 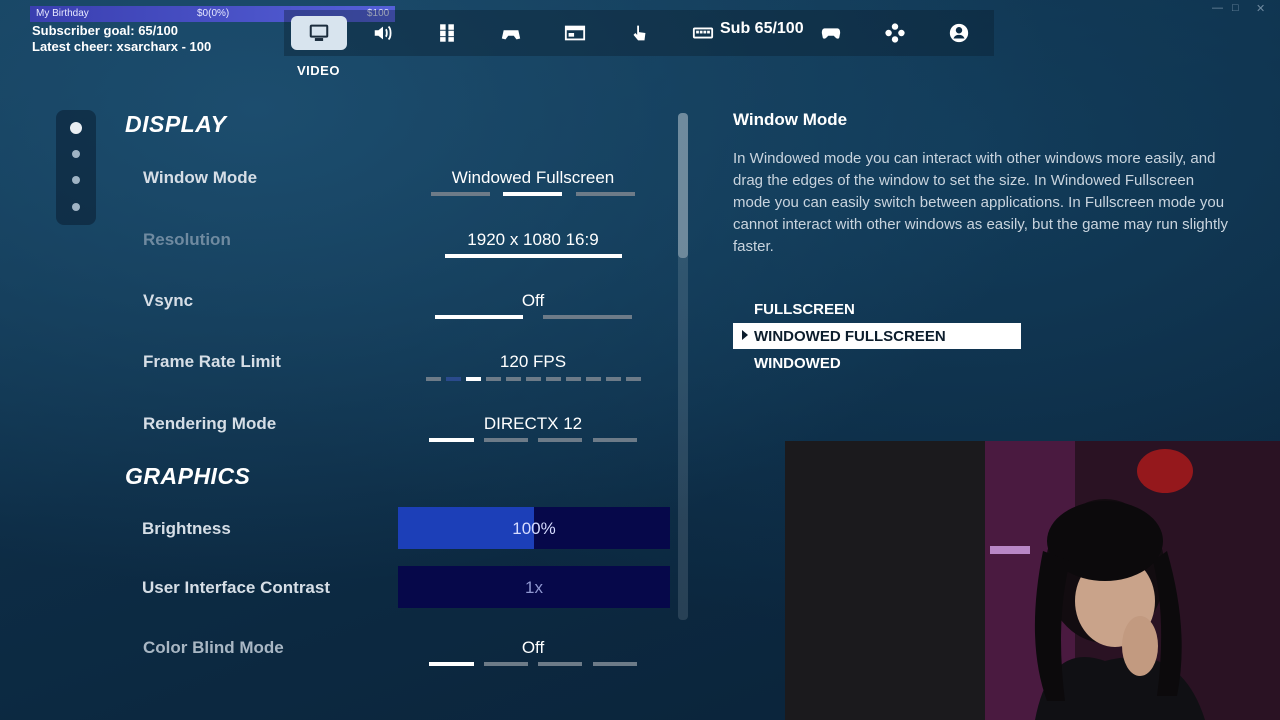 What do you see at coordinates (76, 167) in the screenshot?
I see `section-pager` at bounding box center [76, 167].